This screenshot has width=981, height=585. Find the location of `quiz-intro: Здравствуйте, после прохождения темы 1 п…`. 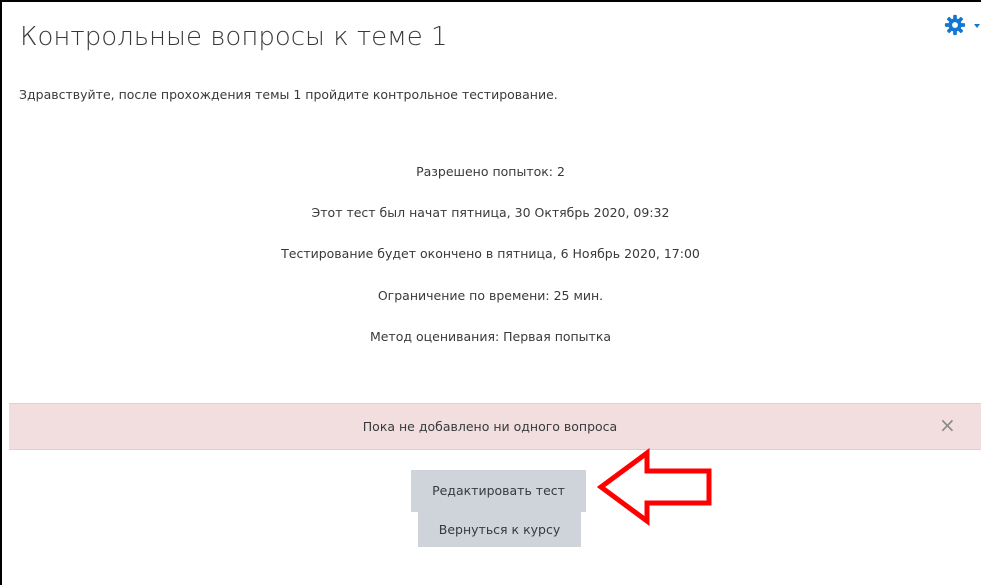

quiz-intro: Здравствуйте, после прохождения темы 1 п… is located at coordinates (288, 94).